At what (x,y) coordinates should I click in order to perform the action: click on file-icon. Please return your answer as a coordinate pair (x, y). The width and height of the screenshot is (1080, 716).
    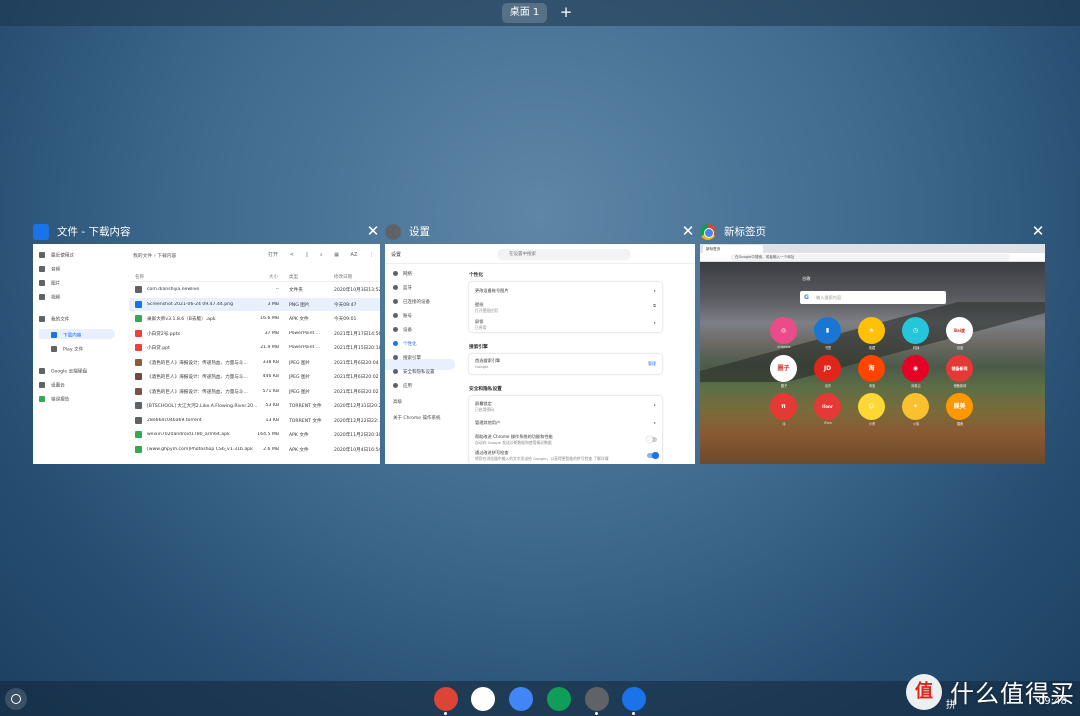
    Looking at the image, I should click on (138, 347).